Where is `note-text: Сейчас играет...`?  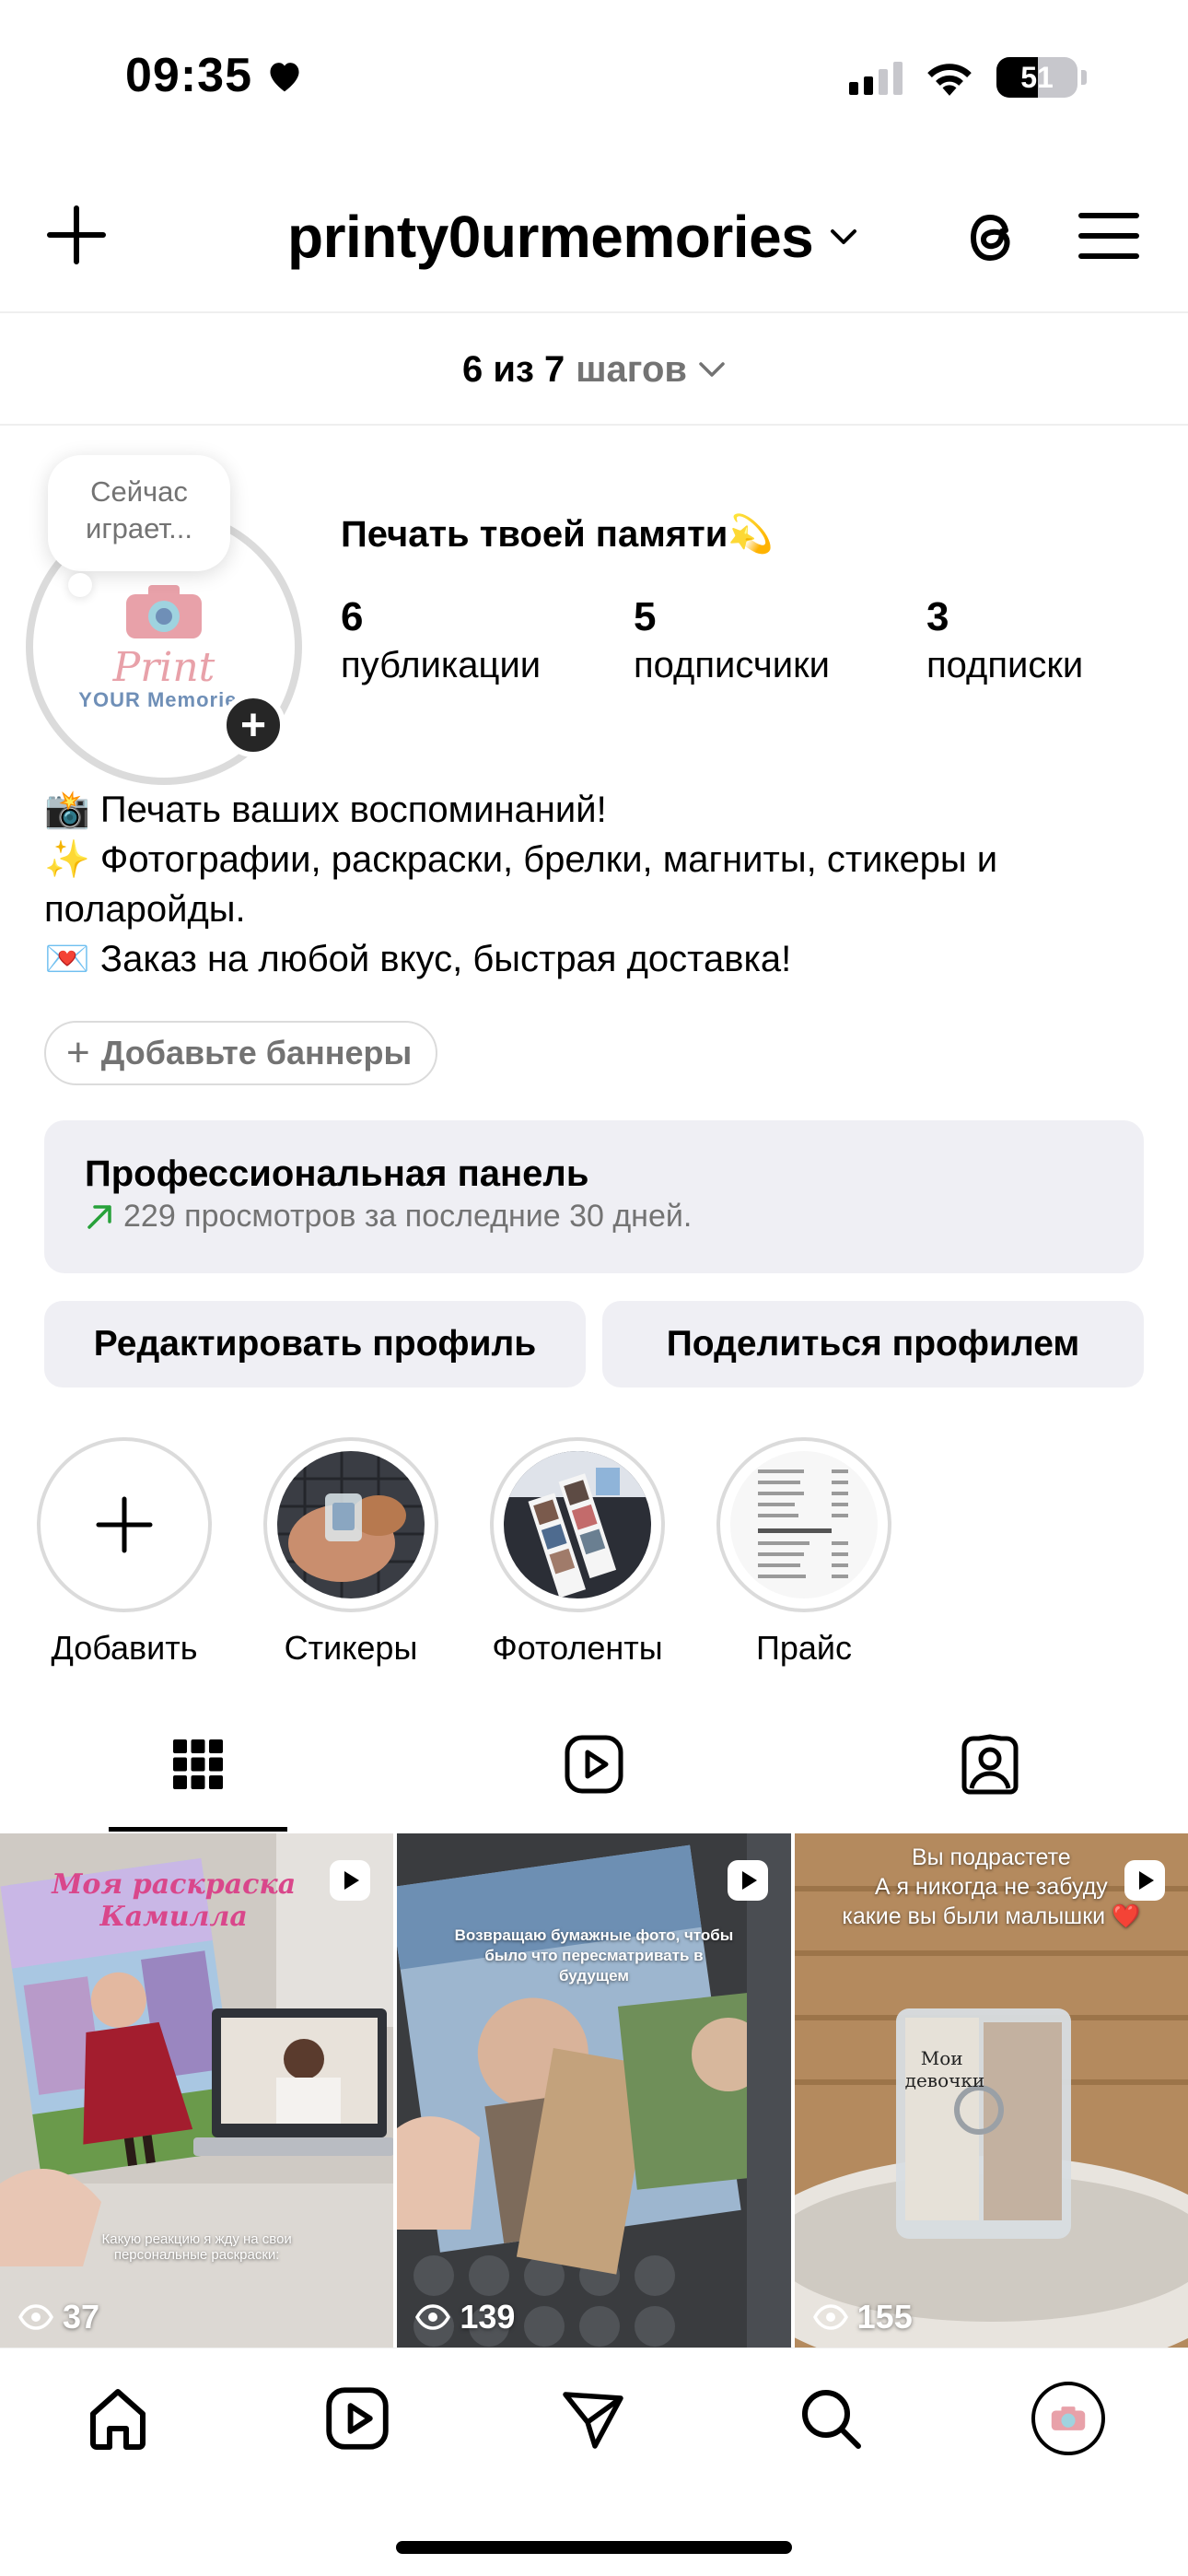
note-text: Сейчас играет... is located at coordinates (139, 509).